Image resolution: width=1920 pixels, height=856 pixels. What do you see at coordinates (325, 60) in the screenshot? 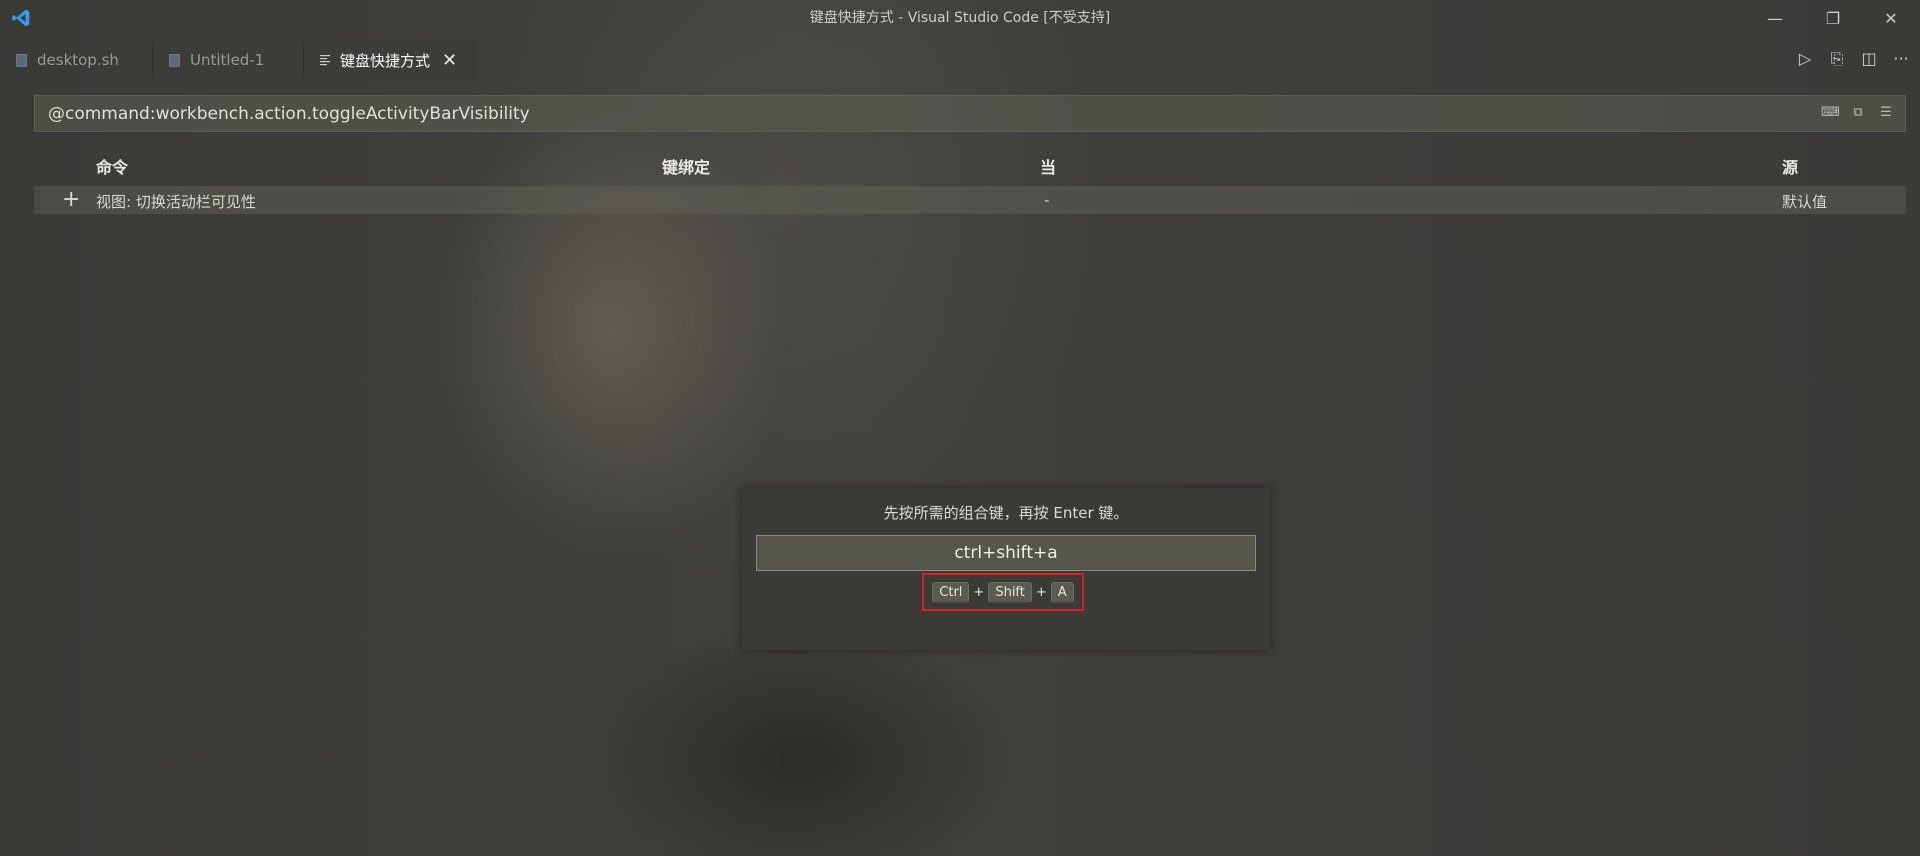
I see `lines-icon` at bounding box center [325, 60].